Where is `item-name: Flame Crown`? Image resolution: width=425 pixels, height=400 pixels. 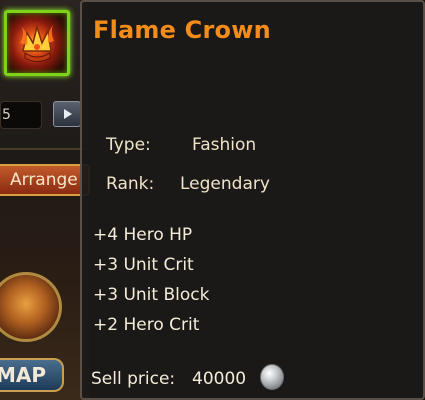 item-name: Flame Crown is located at coordinates (182, 30).